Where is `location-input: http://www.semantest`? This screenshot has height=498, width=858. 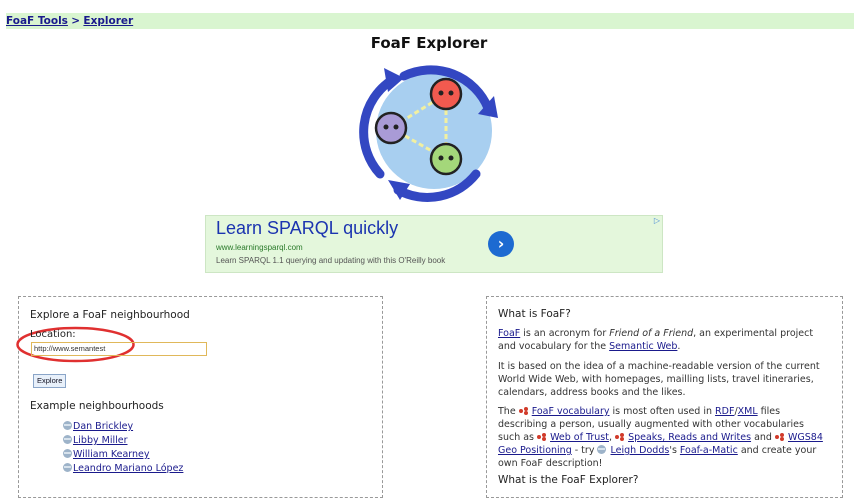
location-input: http://www.semantest is located at coordinates (119, 349).